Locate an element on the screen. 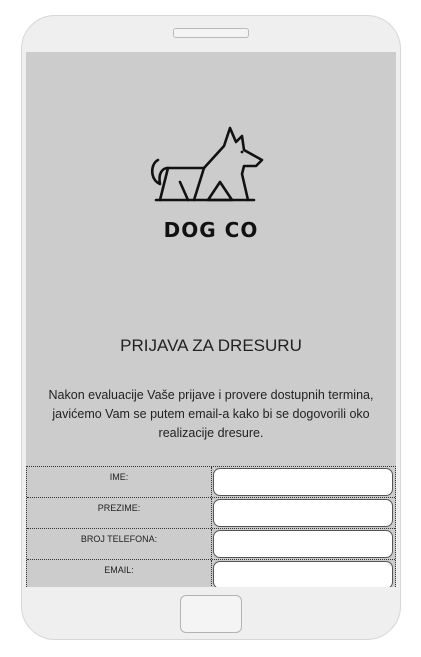  brand-name: DOG CO is located at coordinates (211, 230).